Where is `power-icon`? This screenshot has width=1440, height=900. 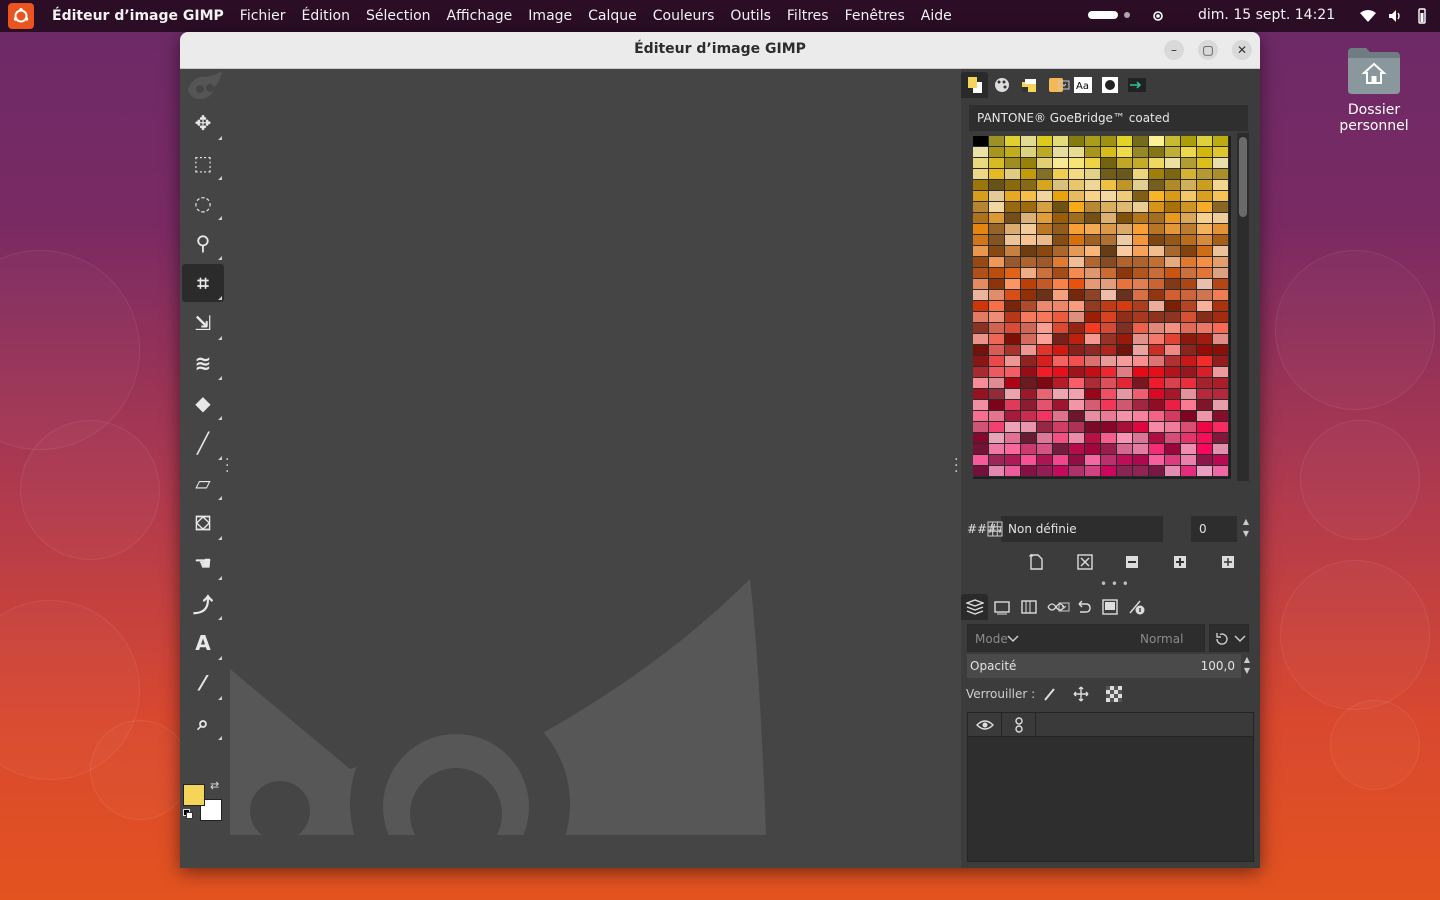
power-icon is located at coordinates (1422, 16).